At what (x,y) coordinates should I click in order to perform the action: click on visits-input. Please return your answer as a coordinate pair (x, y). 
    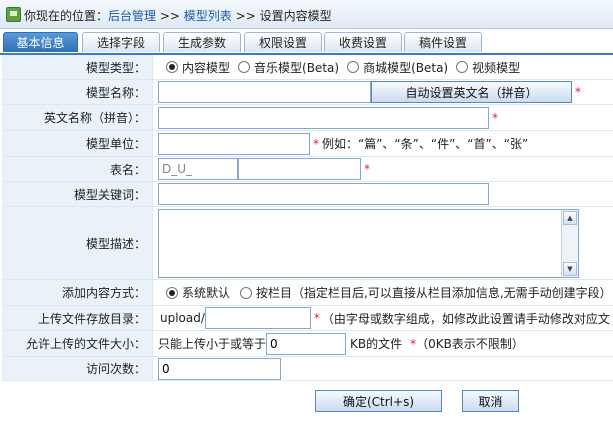
    Looking at the image, I should click on (219, 368).